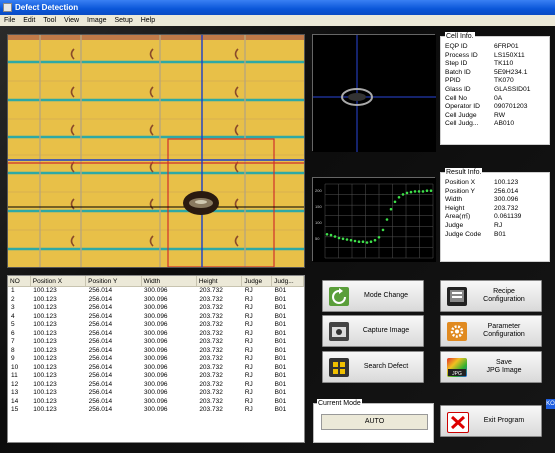  I want to click on col-height: Height, so click(219, 281).